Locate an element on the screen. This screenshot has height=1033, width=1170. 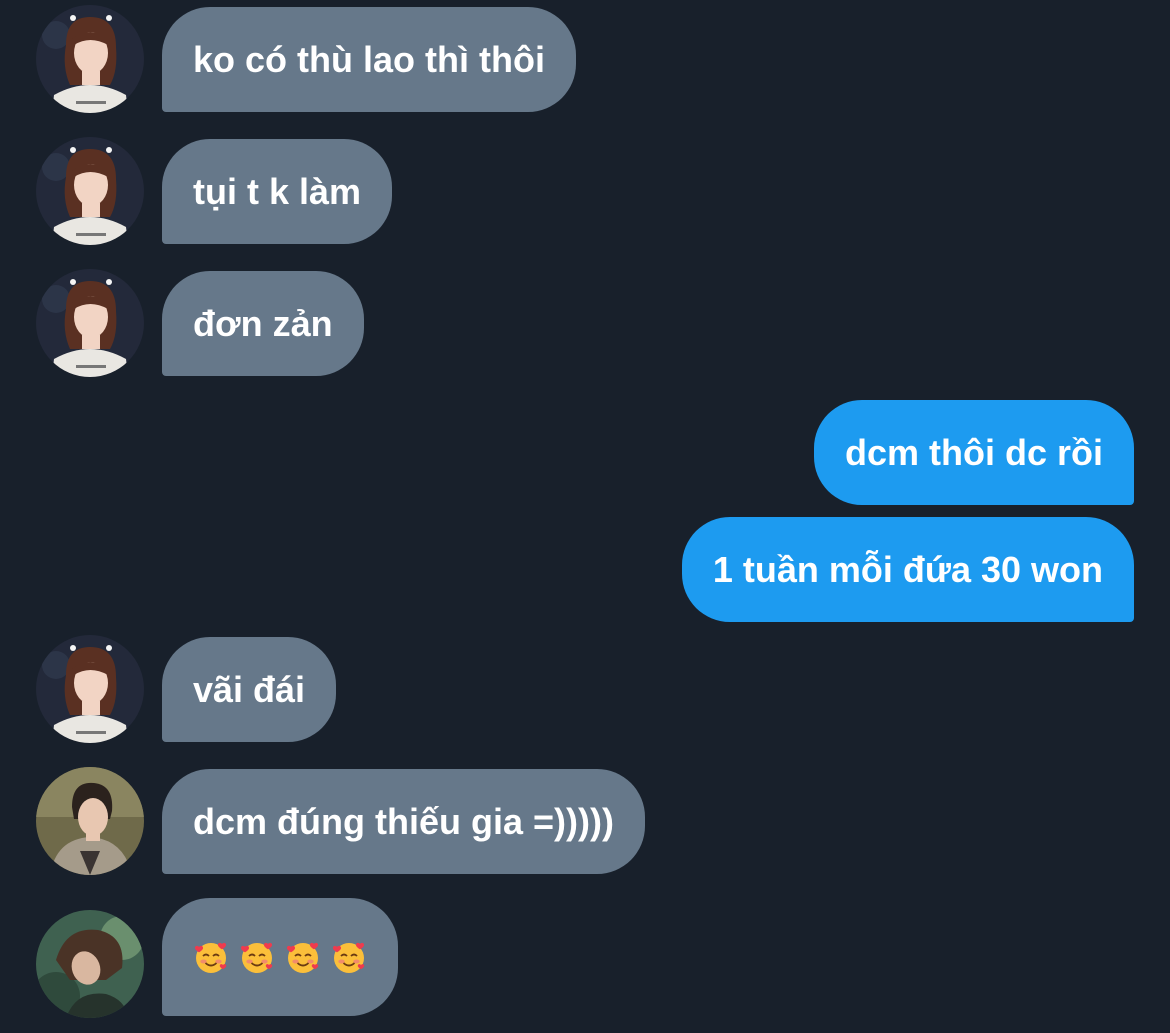
message-text: 1 tuần mỗi đứa 30 won is located at coordinates (907, 569).